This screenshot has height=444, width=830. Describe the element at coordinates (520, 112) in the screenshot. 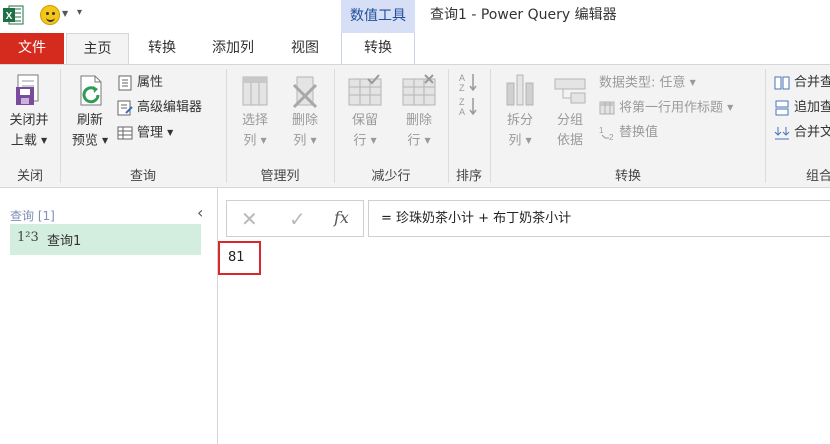

I see `split-column-button: 拆分 列 ▼` at that location.